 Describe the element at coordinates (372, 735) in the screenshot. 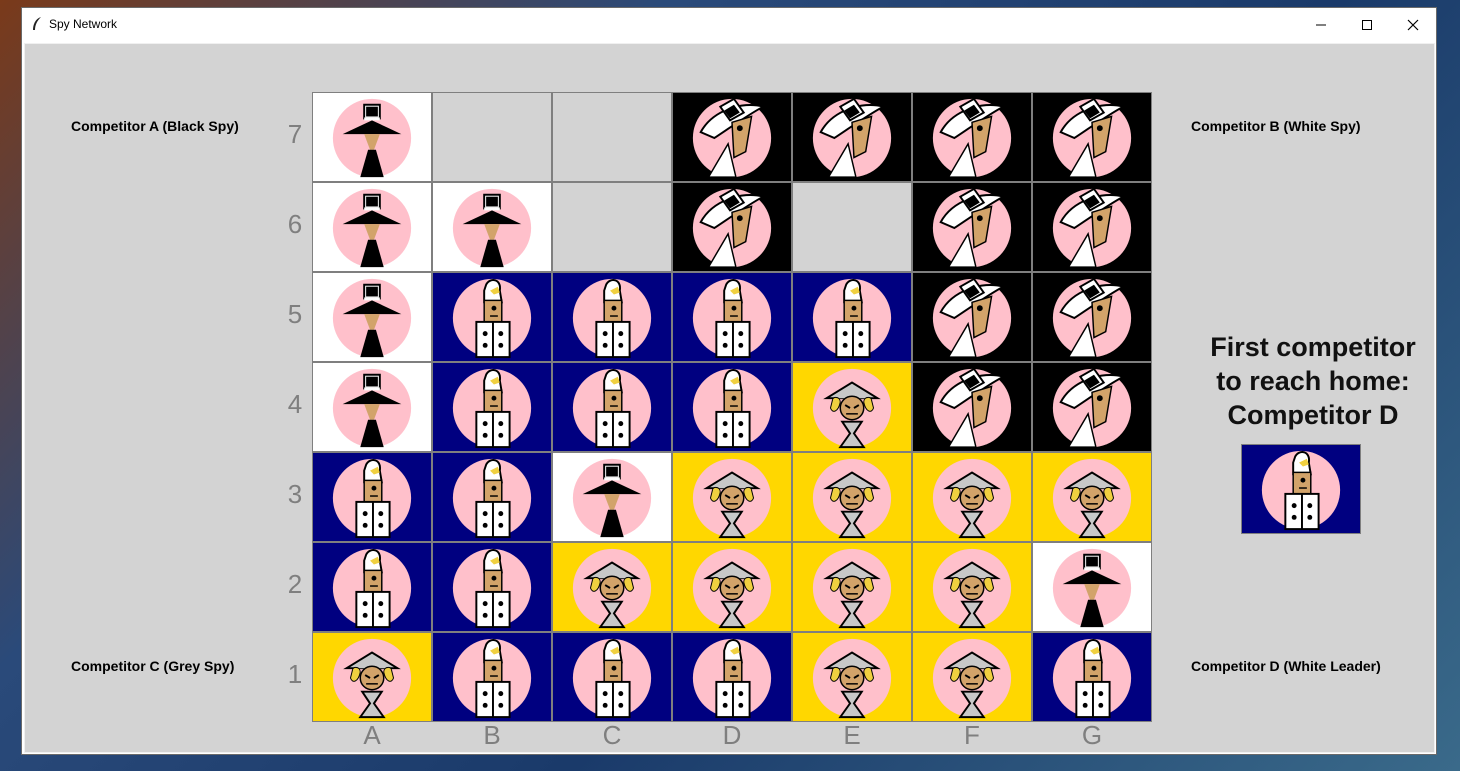

I see `file-label: A` at that location.